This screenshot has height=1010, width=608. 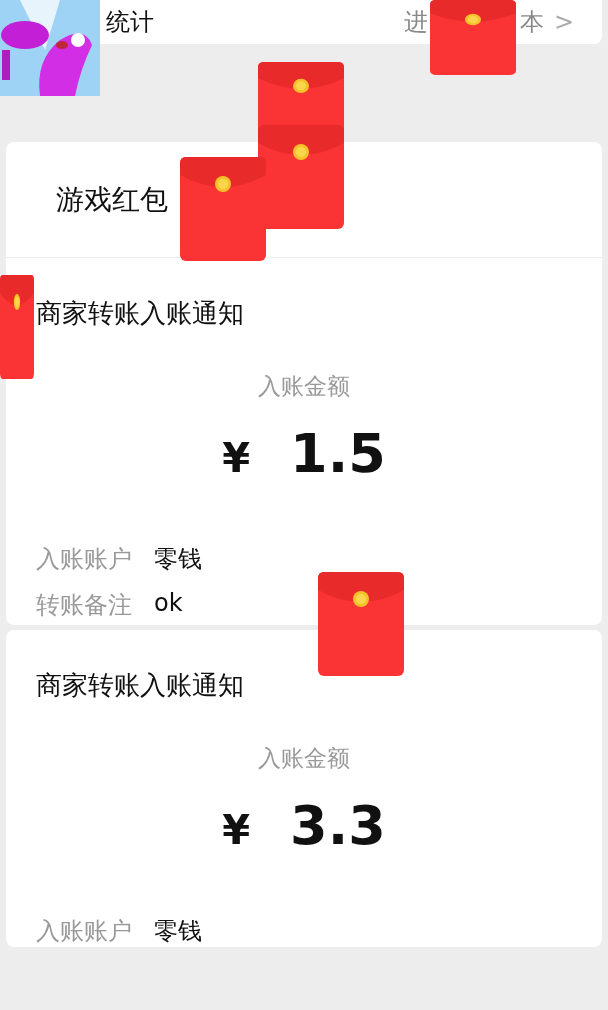 I want to click on amount-value: 1.5, so click(x=338, y=453).